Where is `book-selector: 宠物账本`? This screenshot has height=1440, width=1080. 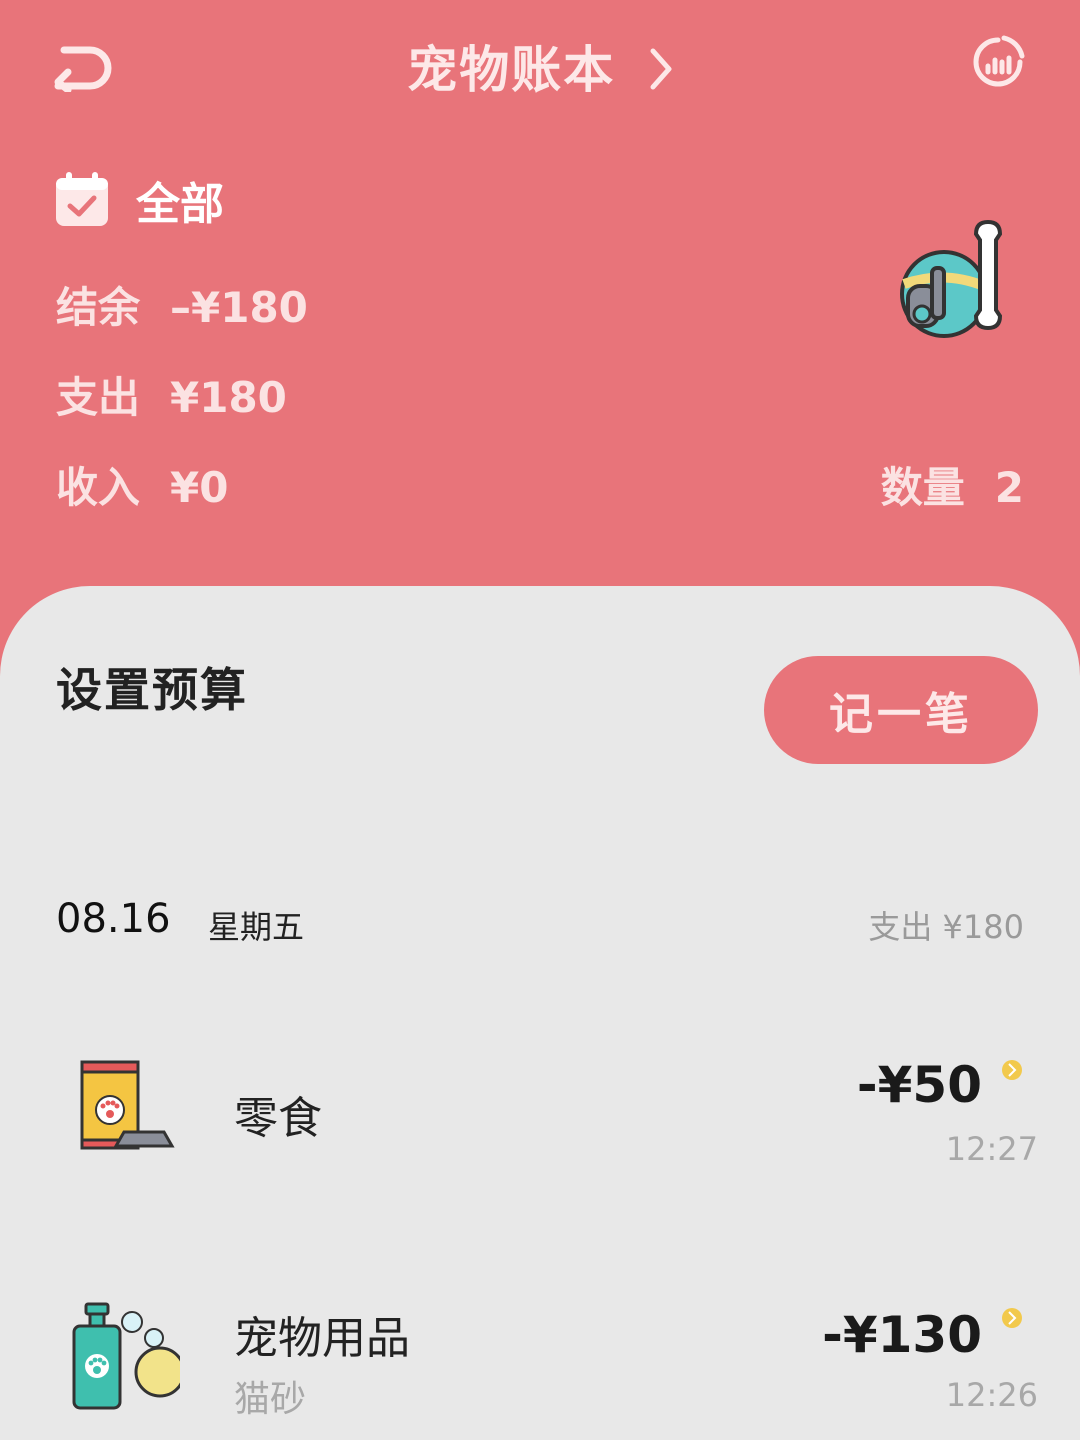
book-selector: 宠物账本 is located at coordinates (540, 66).